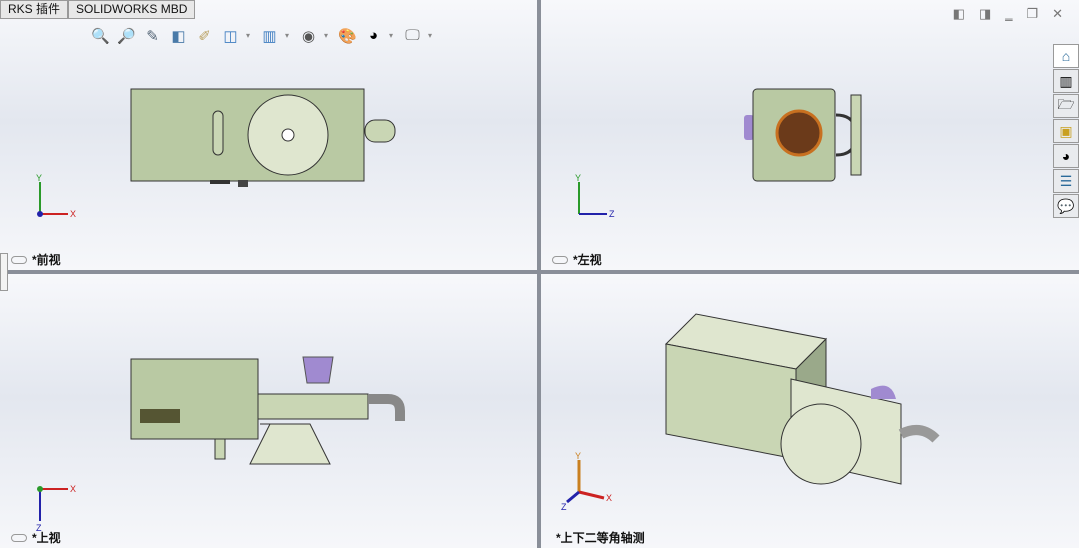 This screenshot has width=1079, height=548. What do you see at coordinates (1057, 14) in the screenshot?
I see `close-icon: ✕` at bounding box center [1057, 14].